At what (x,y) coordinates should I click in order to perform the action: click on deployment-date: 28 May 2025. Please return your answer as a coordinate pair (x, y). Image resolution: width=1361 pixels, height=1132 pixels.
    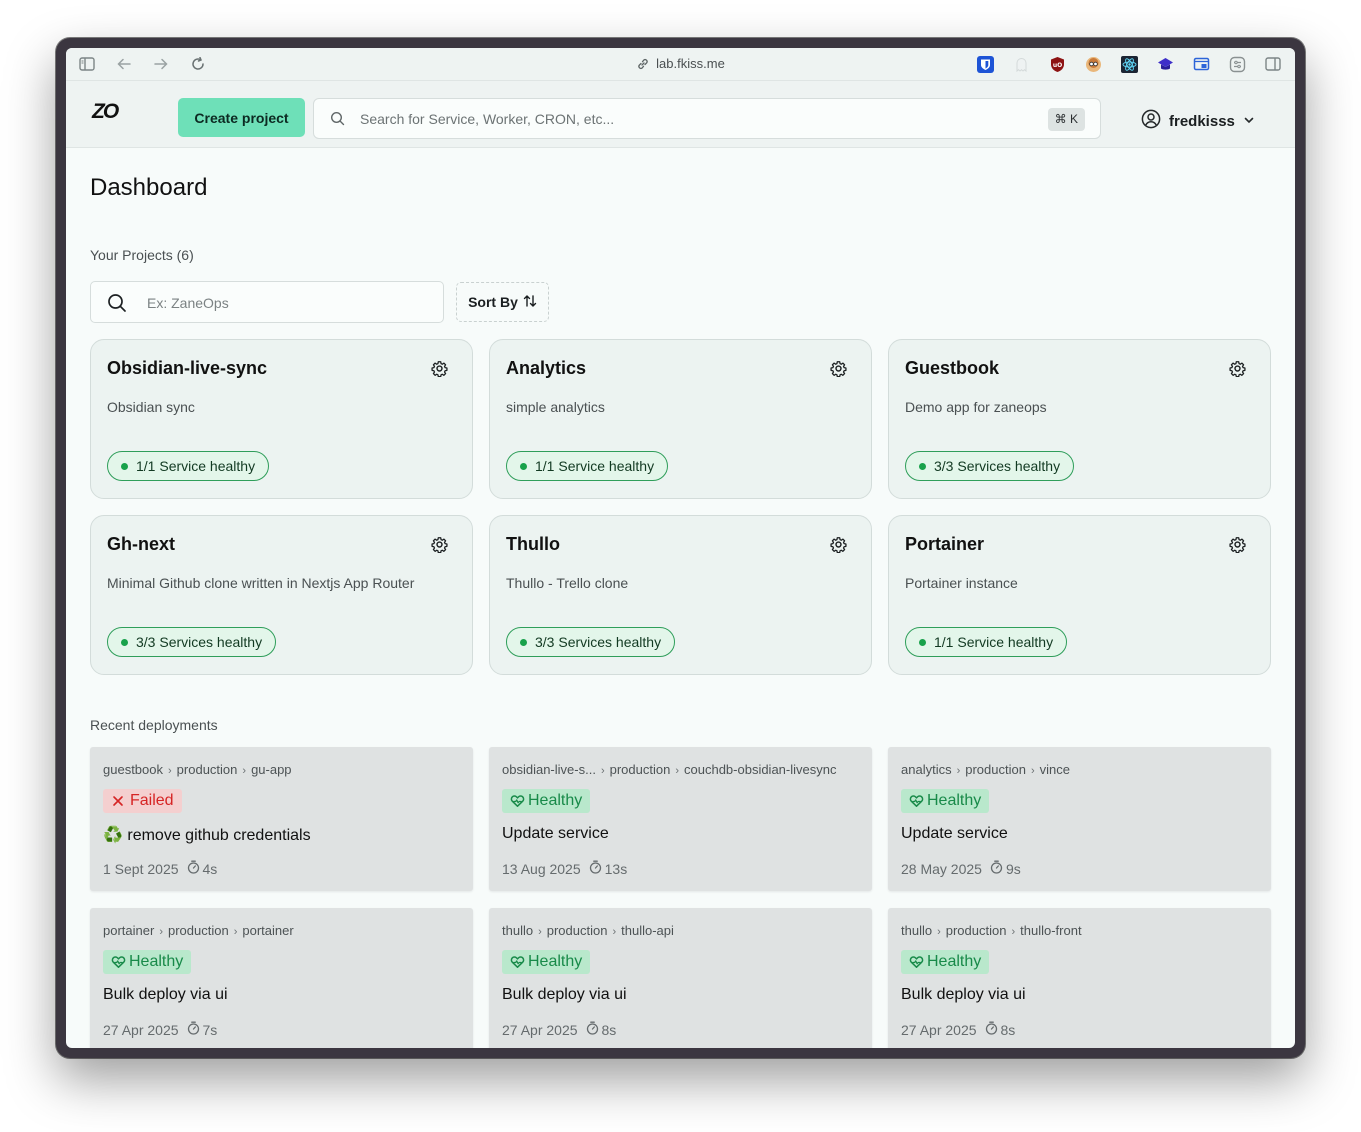
    Looking at the image, I should click on (941, 868).